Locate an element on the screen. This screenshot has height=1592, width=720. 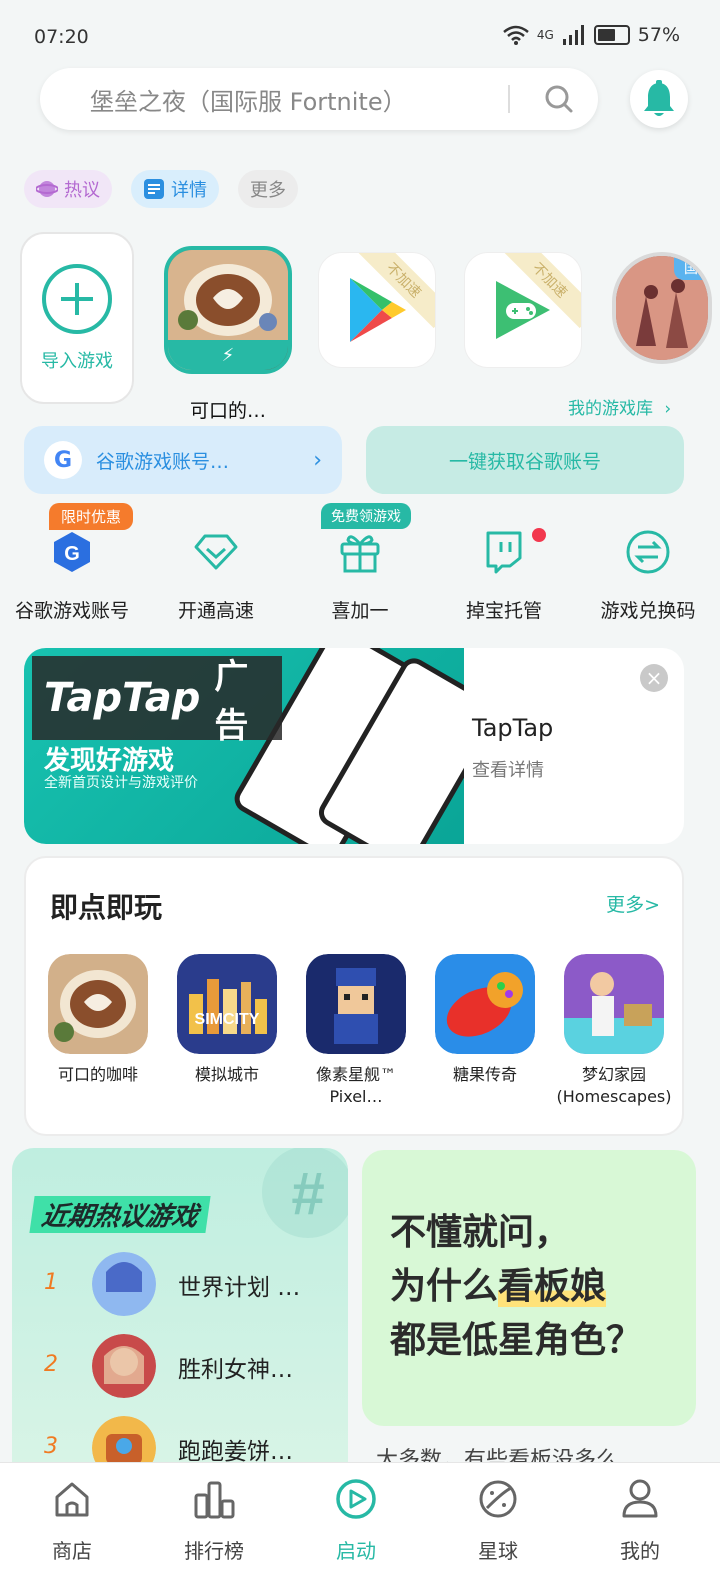
ad-detail-link: 查看详情 is located at coordinates (508, 769).